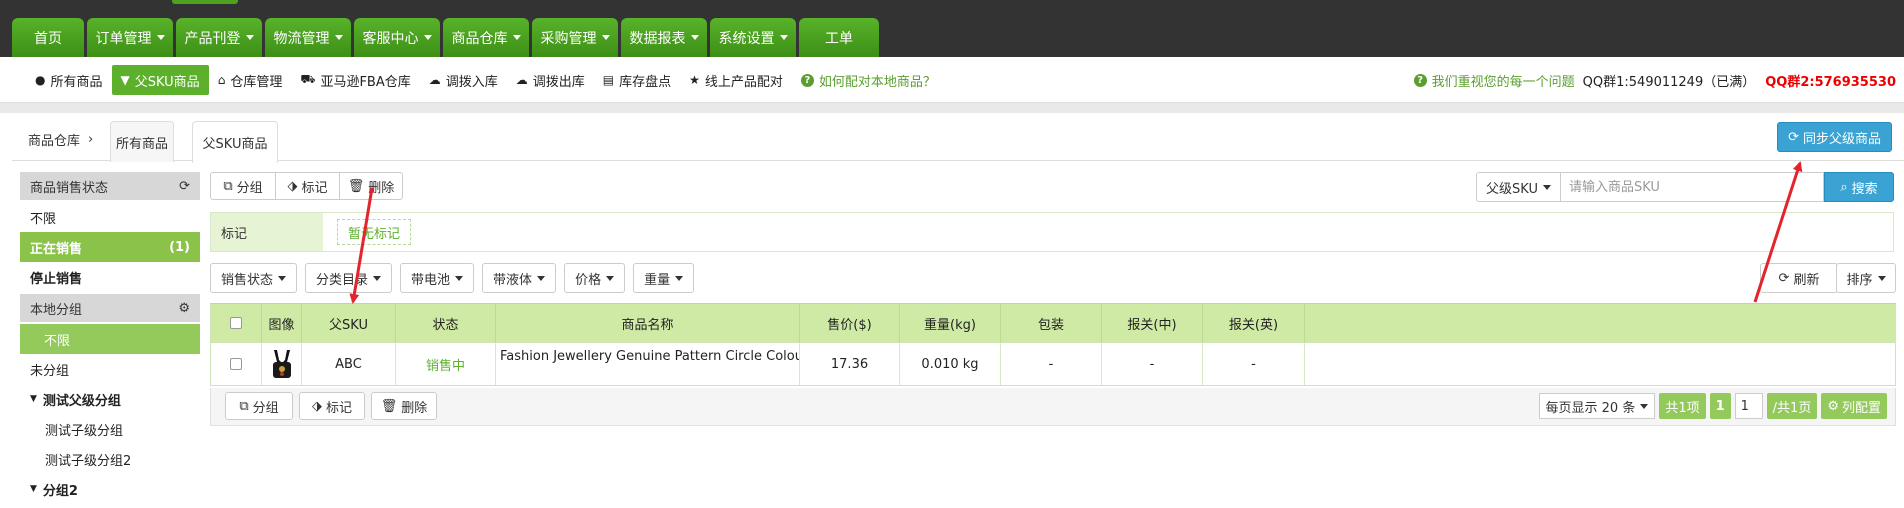  What do you see at coordinates (292, 186) in the screenshot?
I see `tag-icon: ⬗` at bounding box center [292, 186].